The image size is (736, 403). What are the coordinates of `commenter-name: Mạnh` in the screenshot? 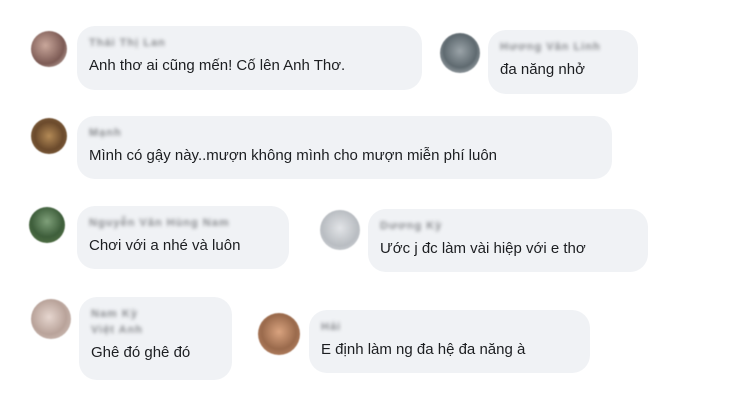 It's located at (344, 133).